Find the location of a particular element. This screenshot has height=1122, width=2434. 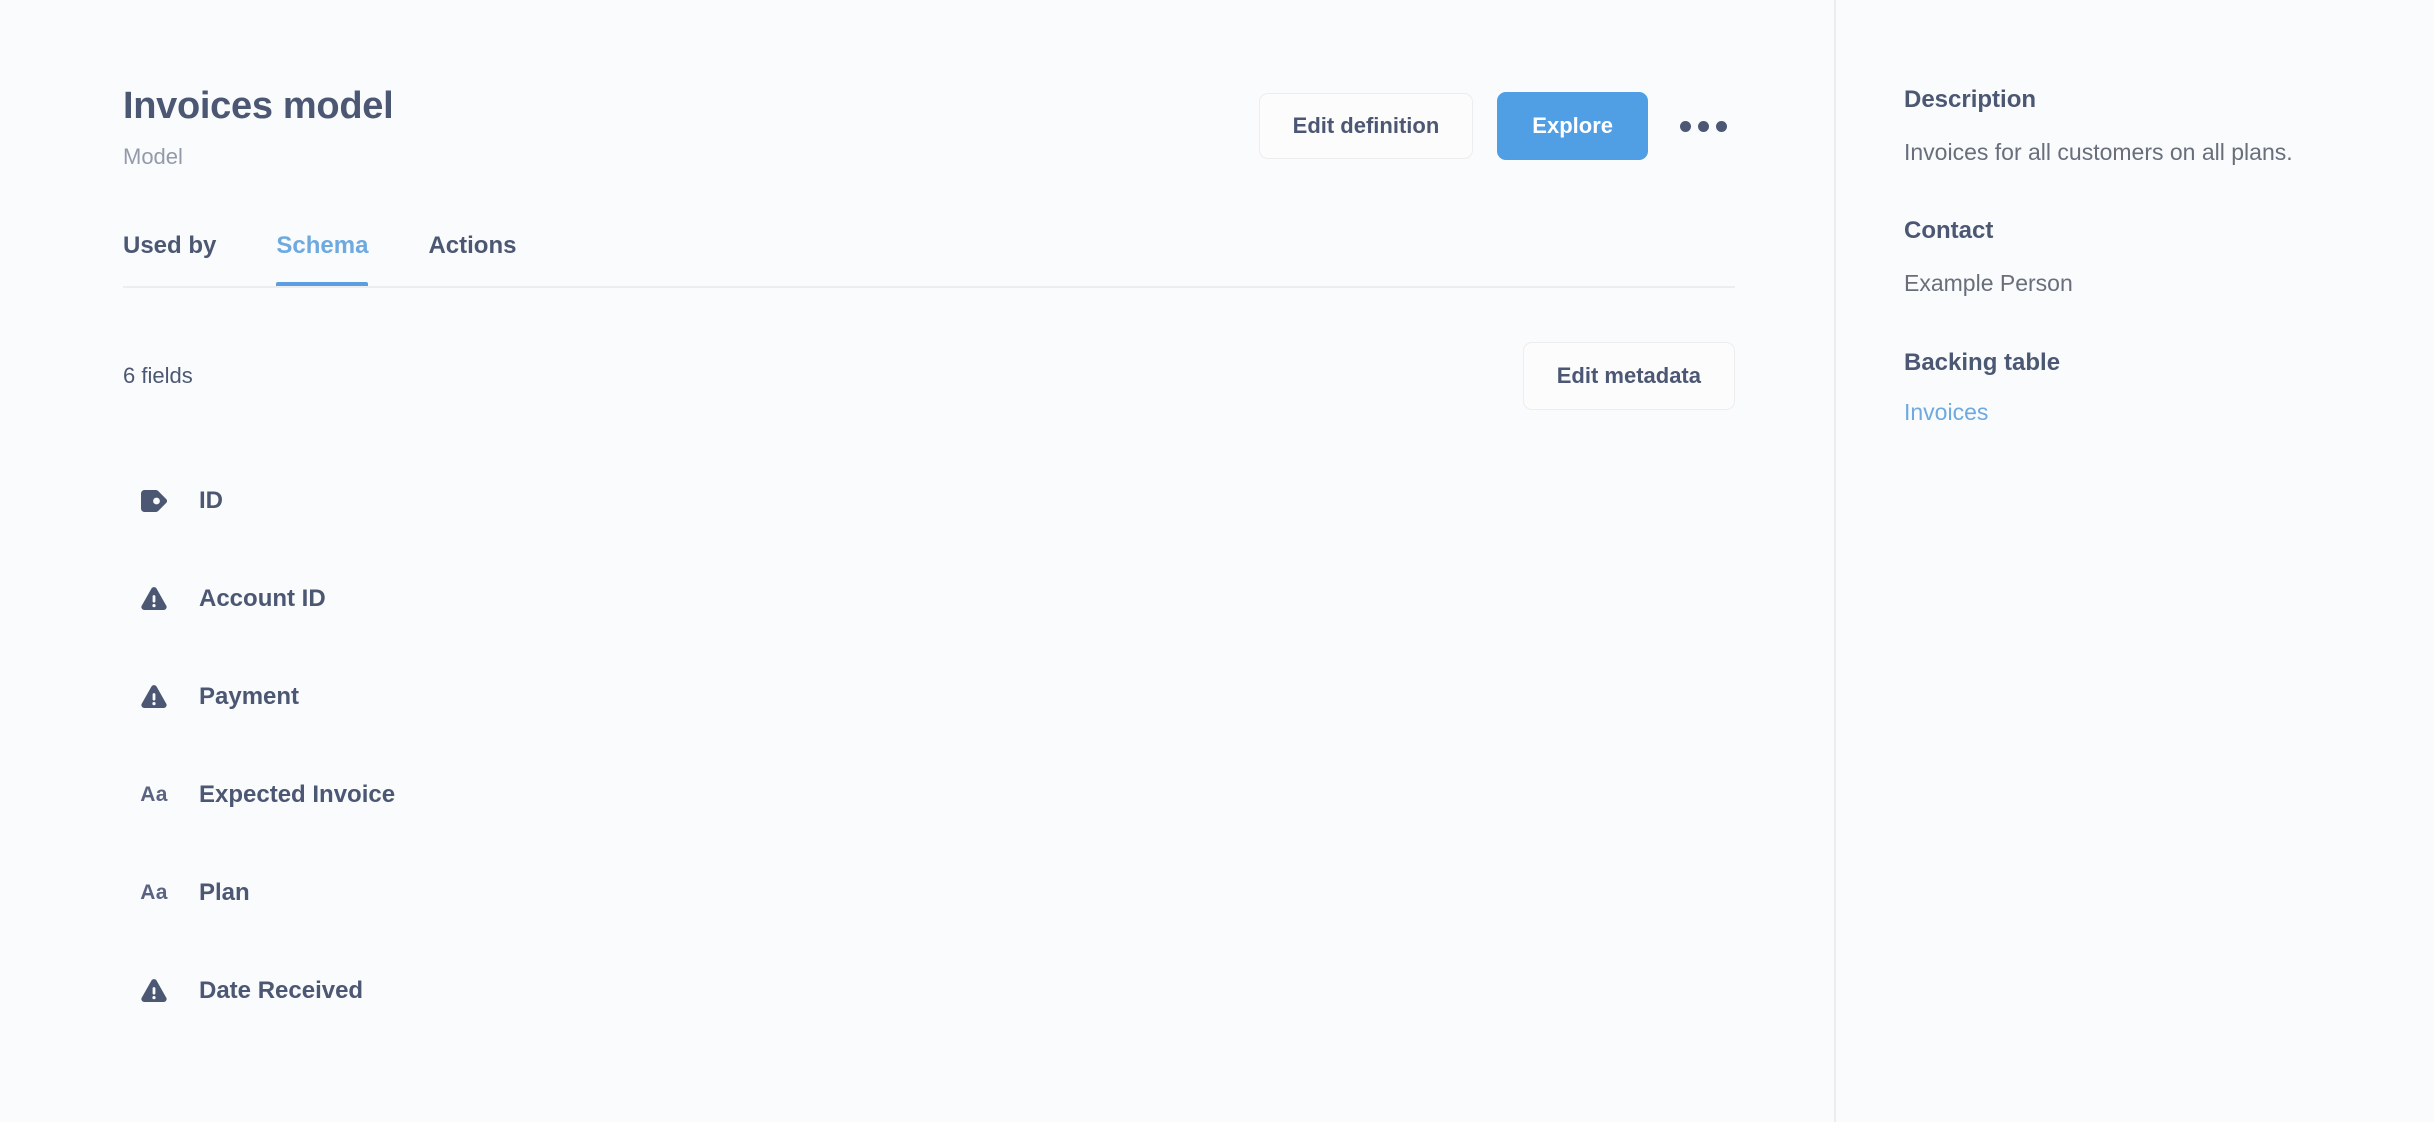

fields-toolbar: 6 fields Edit metadata is located at coordinates (929, 375).